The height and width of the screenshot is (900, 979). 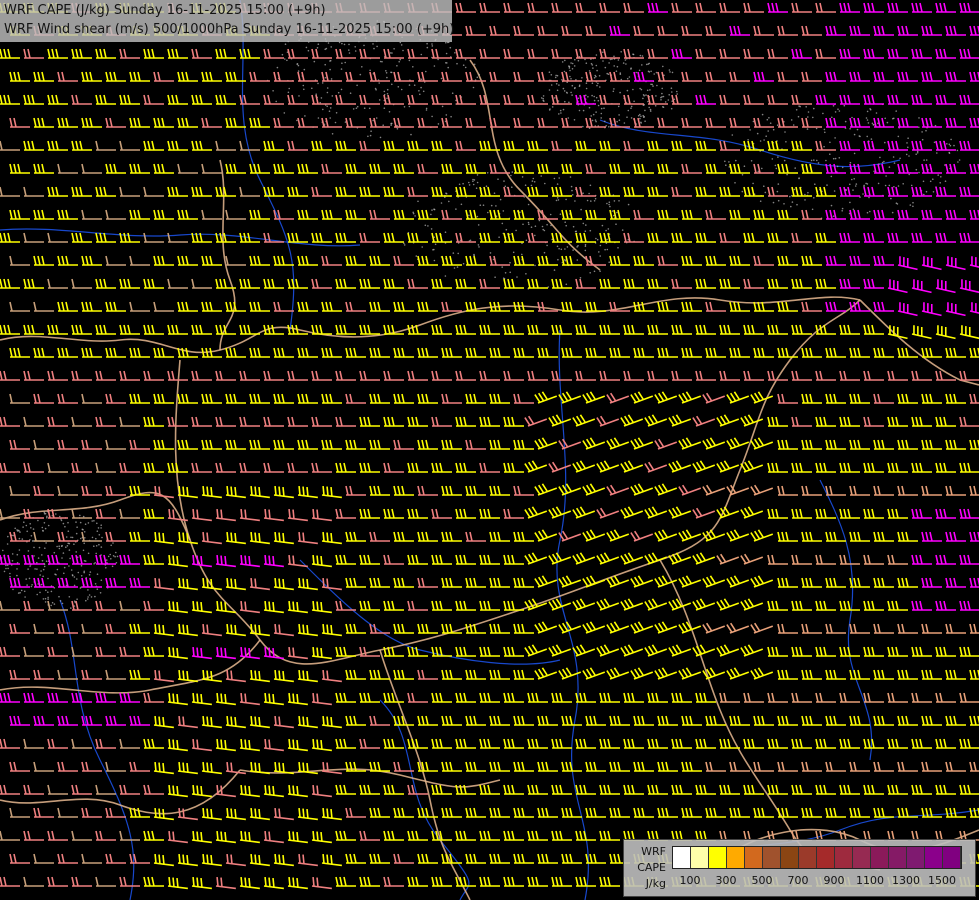 What do you see at coordinates (762, 880) in the screenshot?
I see `legend-tick-label: 500` at bounding box center [762, 880].